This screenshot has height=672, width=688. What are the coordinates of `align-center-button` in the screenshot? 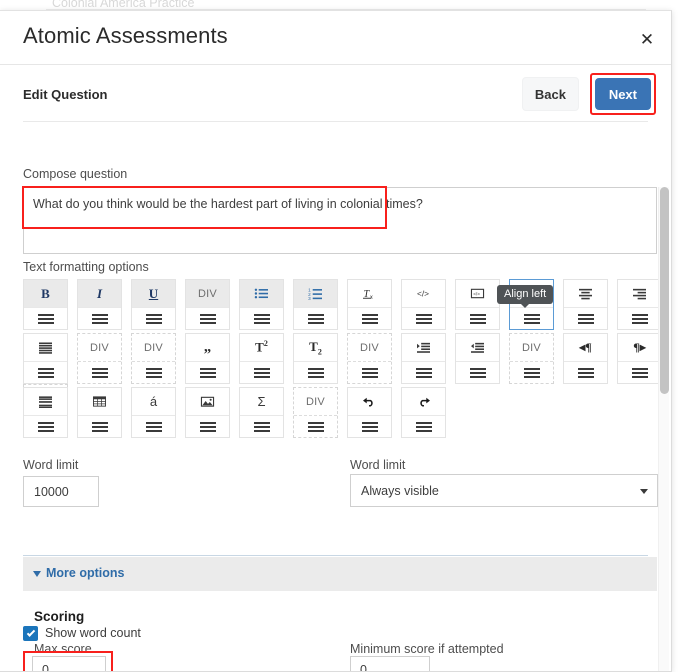 It's located at (585, 304).